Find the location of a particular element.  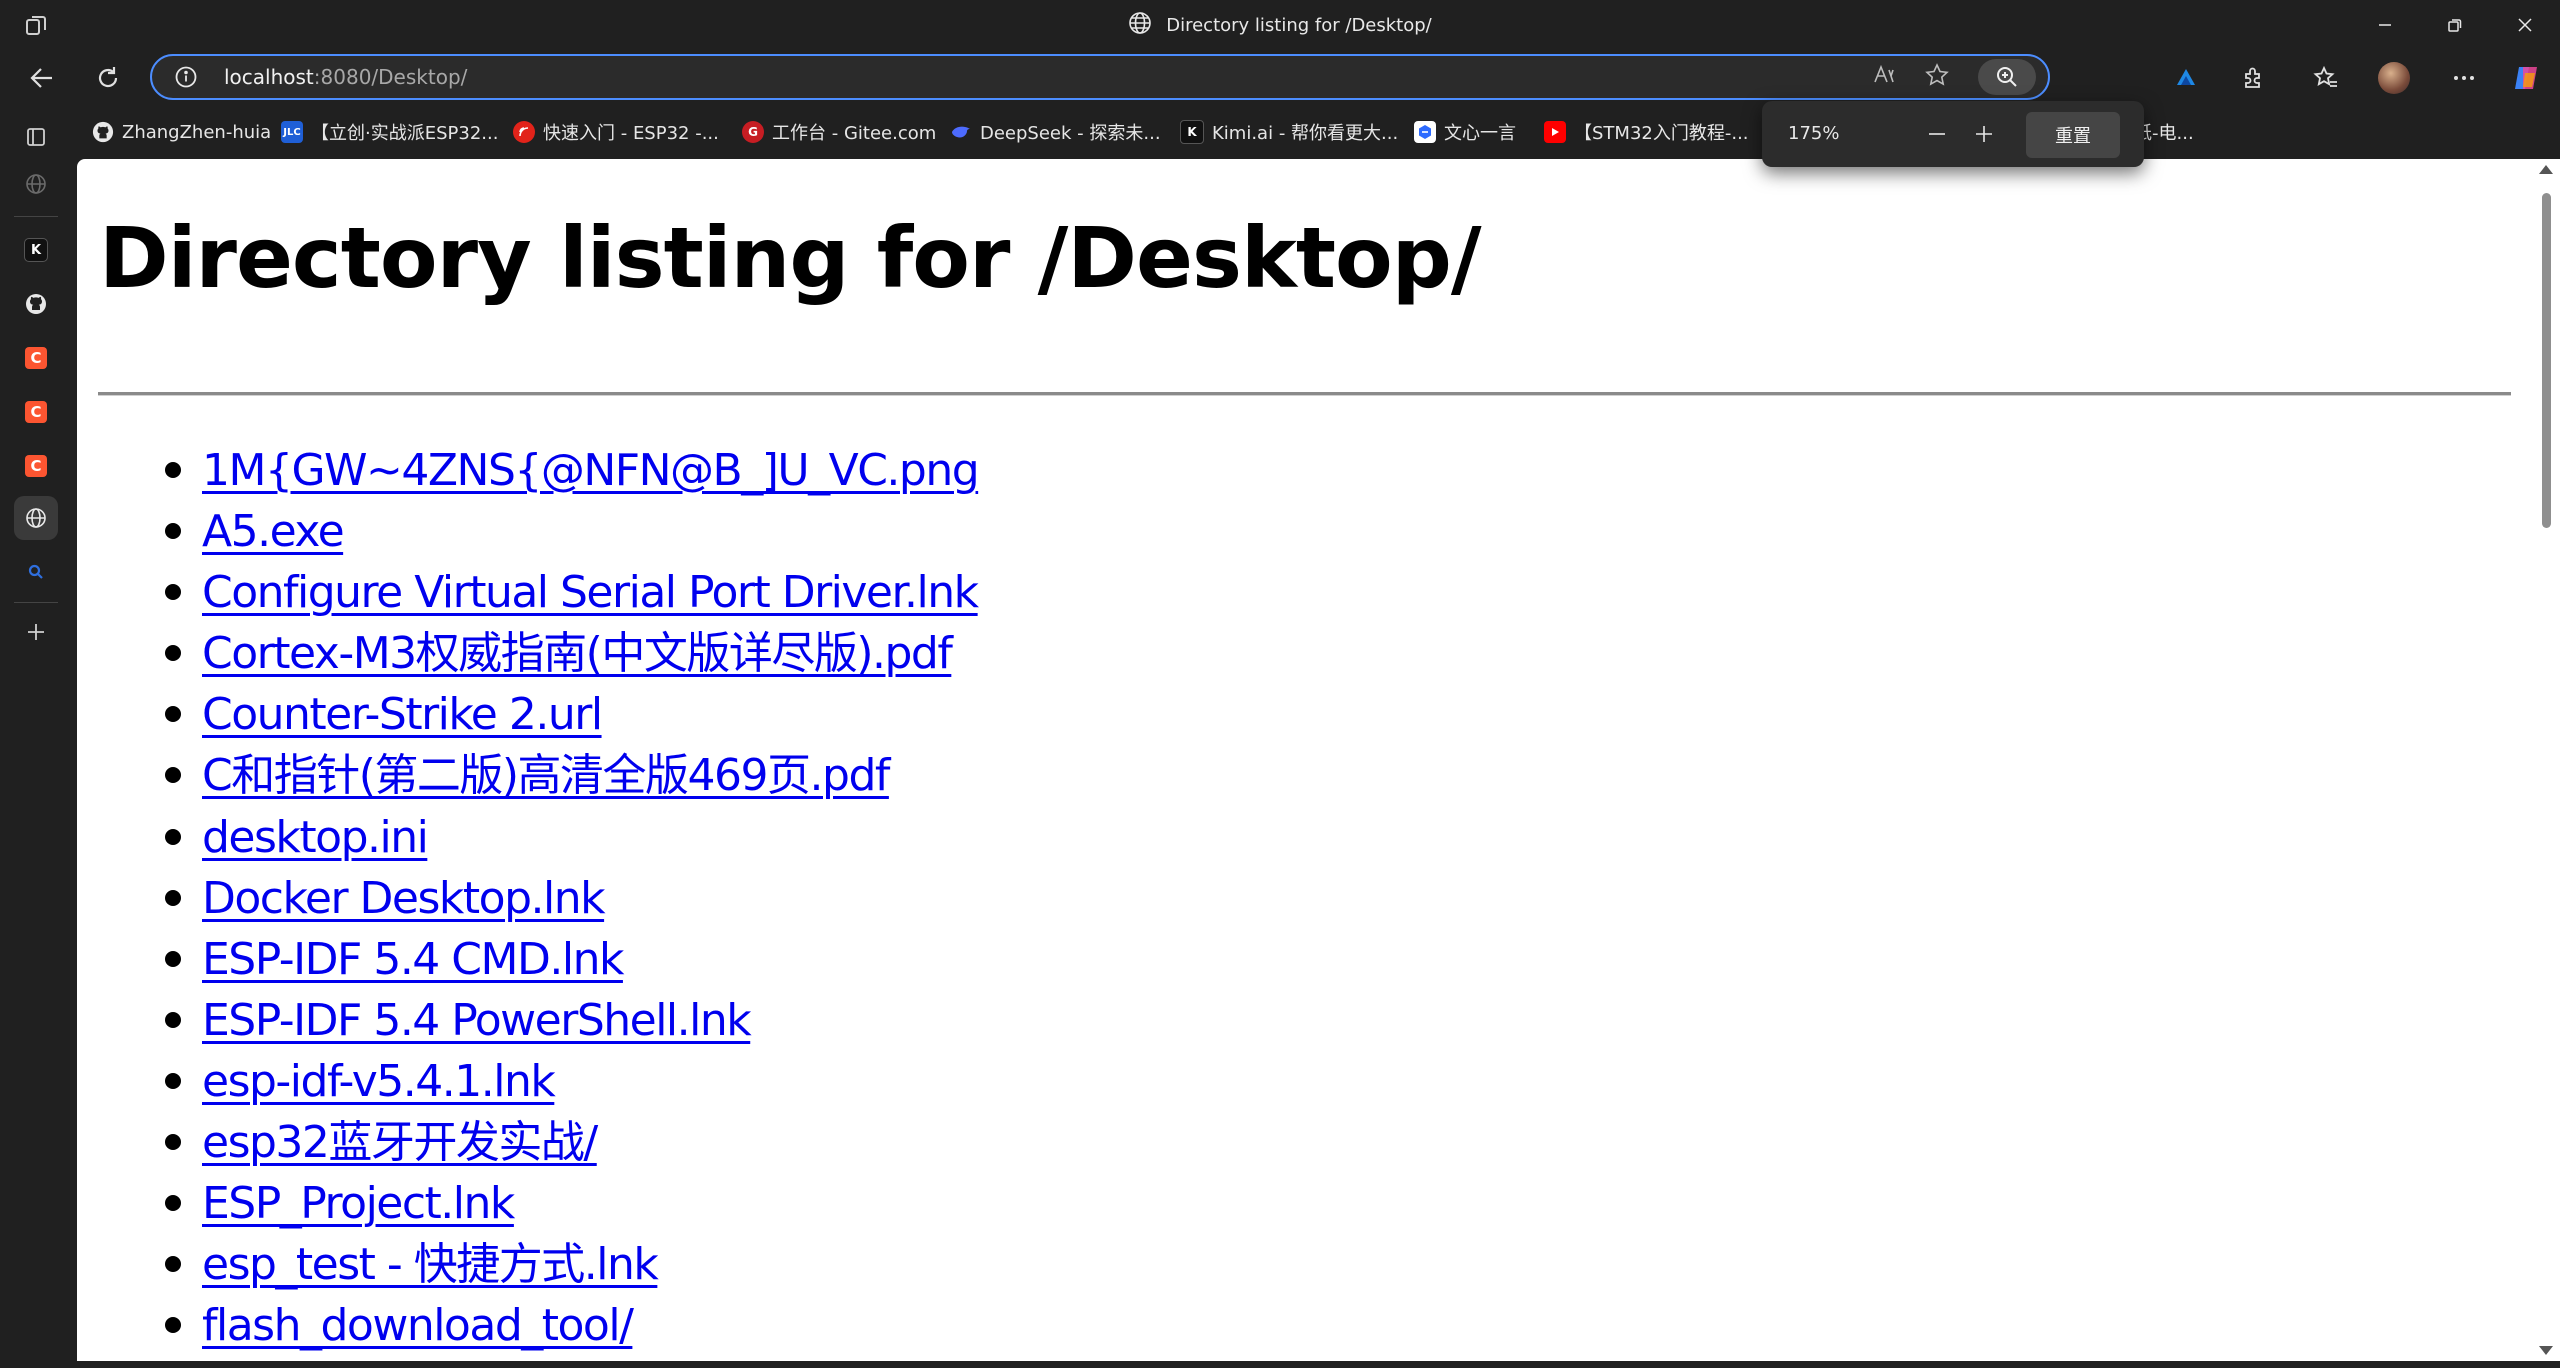

site-info-icon is located at coordinates (186, 77).